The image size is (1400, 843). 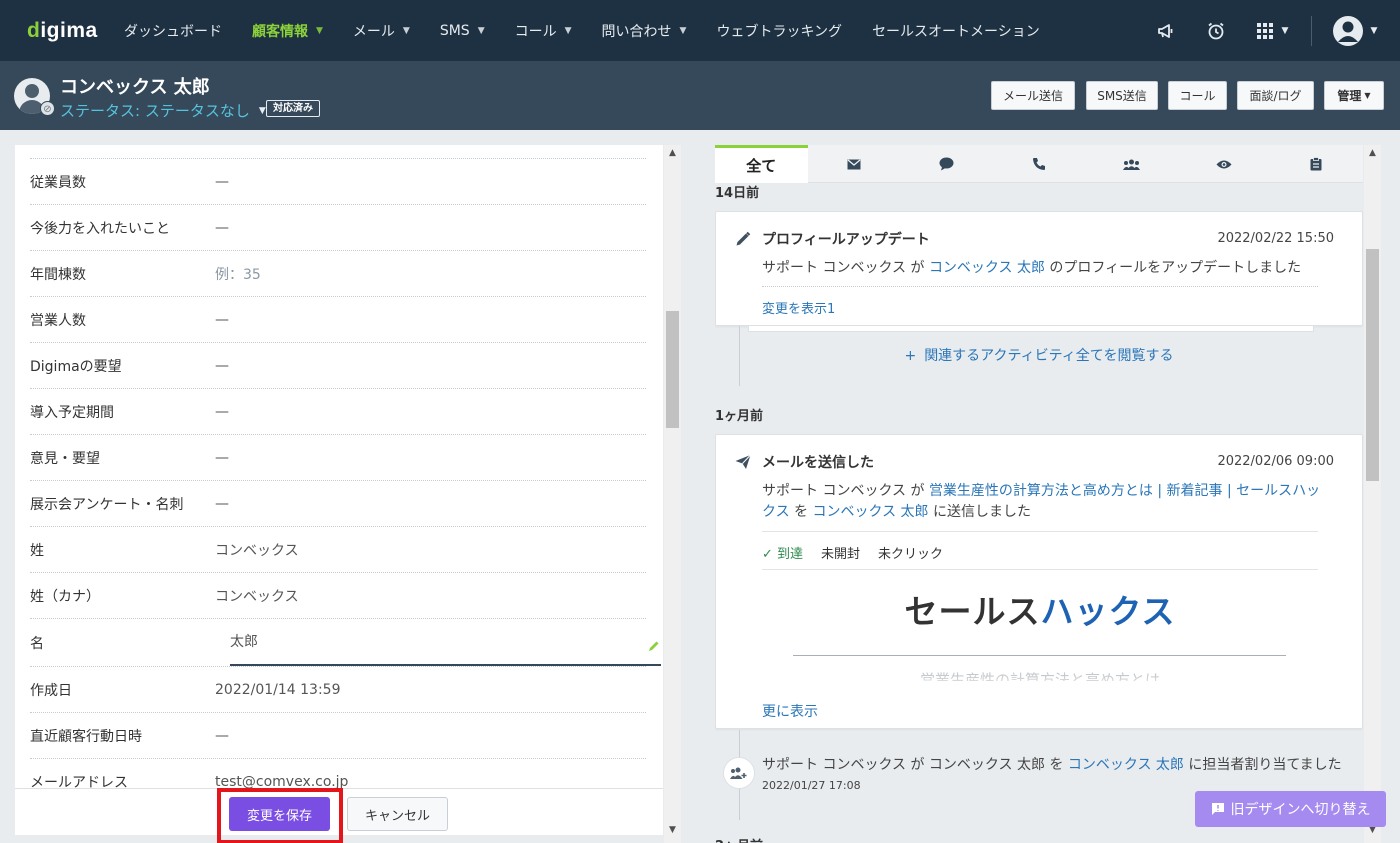 I want to click on alarm-clock-icon, so click(x=1216, y=30).